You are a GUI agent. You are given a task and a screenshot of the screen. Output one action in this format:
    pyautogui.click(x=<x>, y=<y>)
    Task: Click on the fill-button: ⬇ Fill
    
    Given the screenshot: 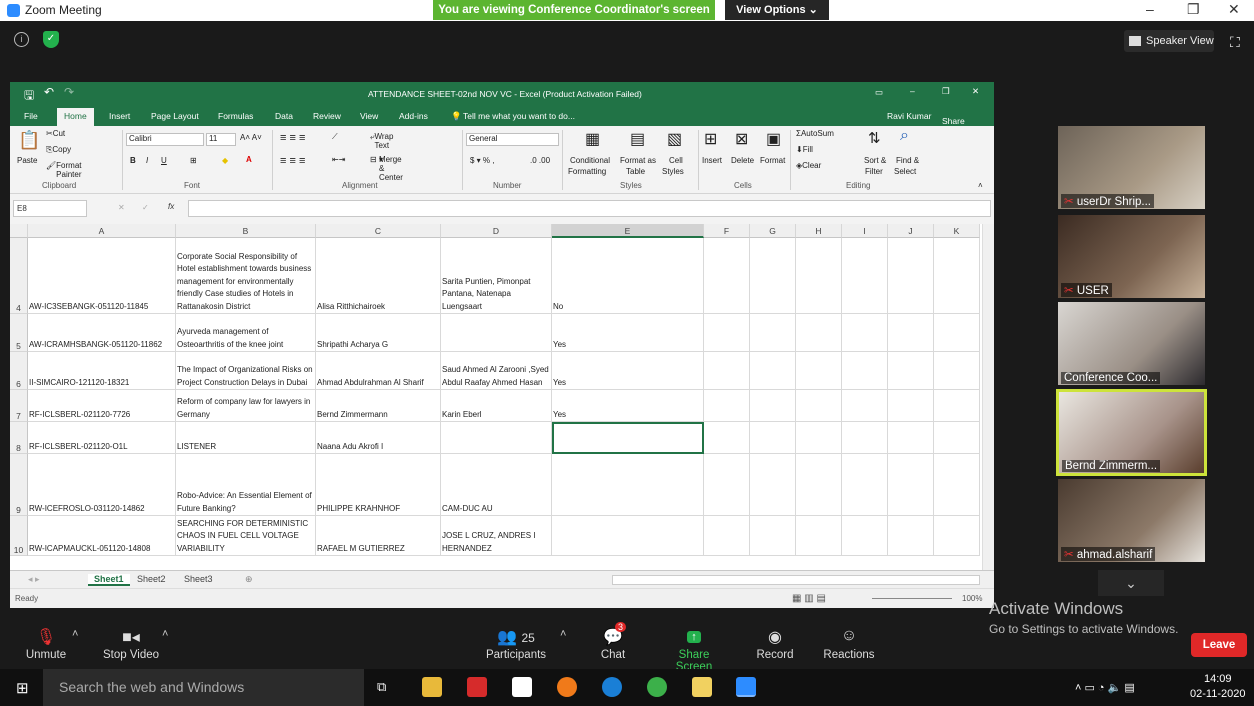 What is the action you would take?
    pyautogui.click(x=804, y=149)
    